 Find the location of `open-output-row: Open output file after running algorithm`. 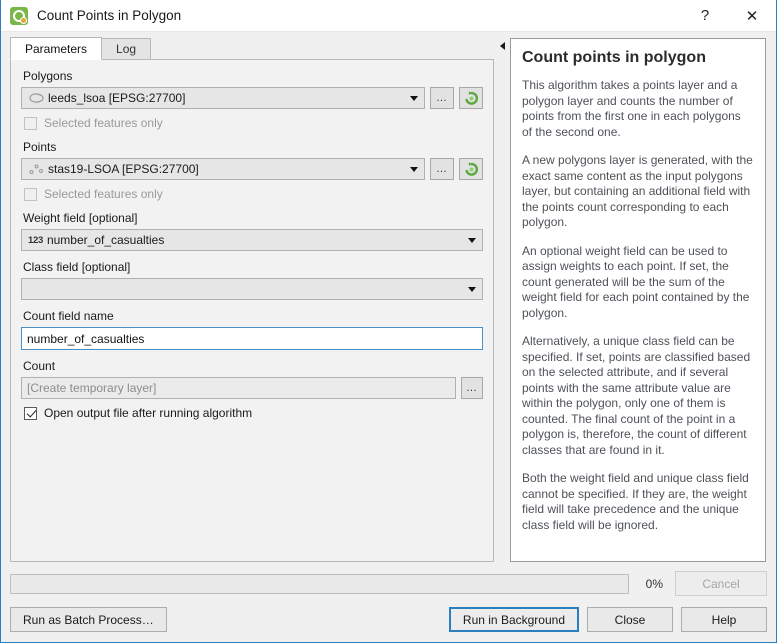

open-output-row: Open output file after running algorithm is located at coordinates (253, 413).